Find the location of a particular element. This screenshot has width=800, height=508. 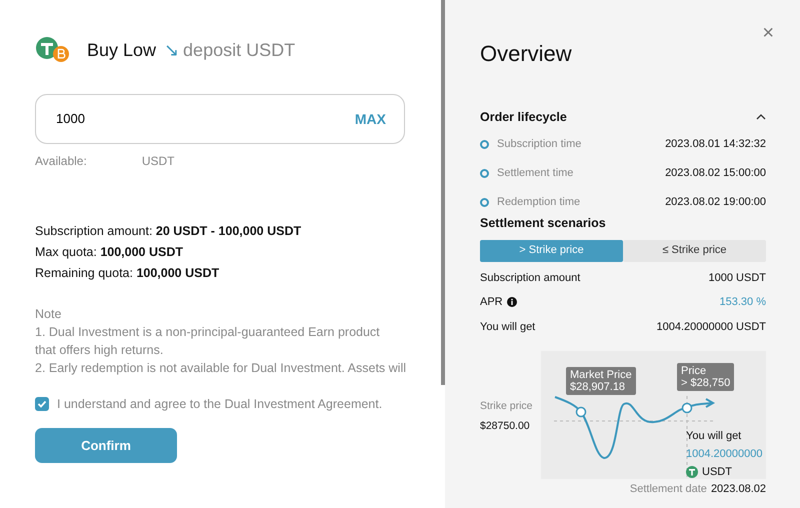

amount-field: 1000 MAX is located at coordinates (220, 119).